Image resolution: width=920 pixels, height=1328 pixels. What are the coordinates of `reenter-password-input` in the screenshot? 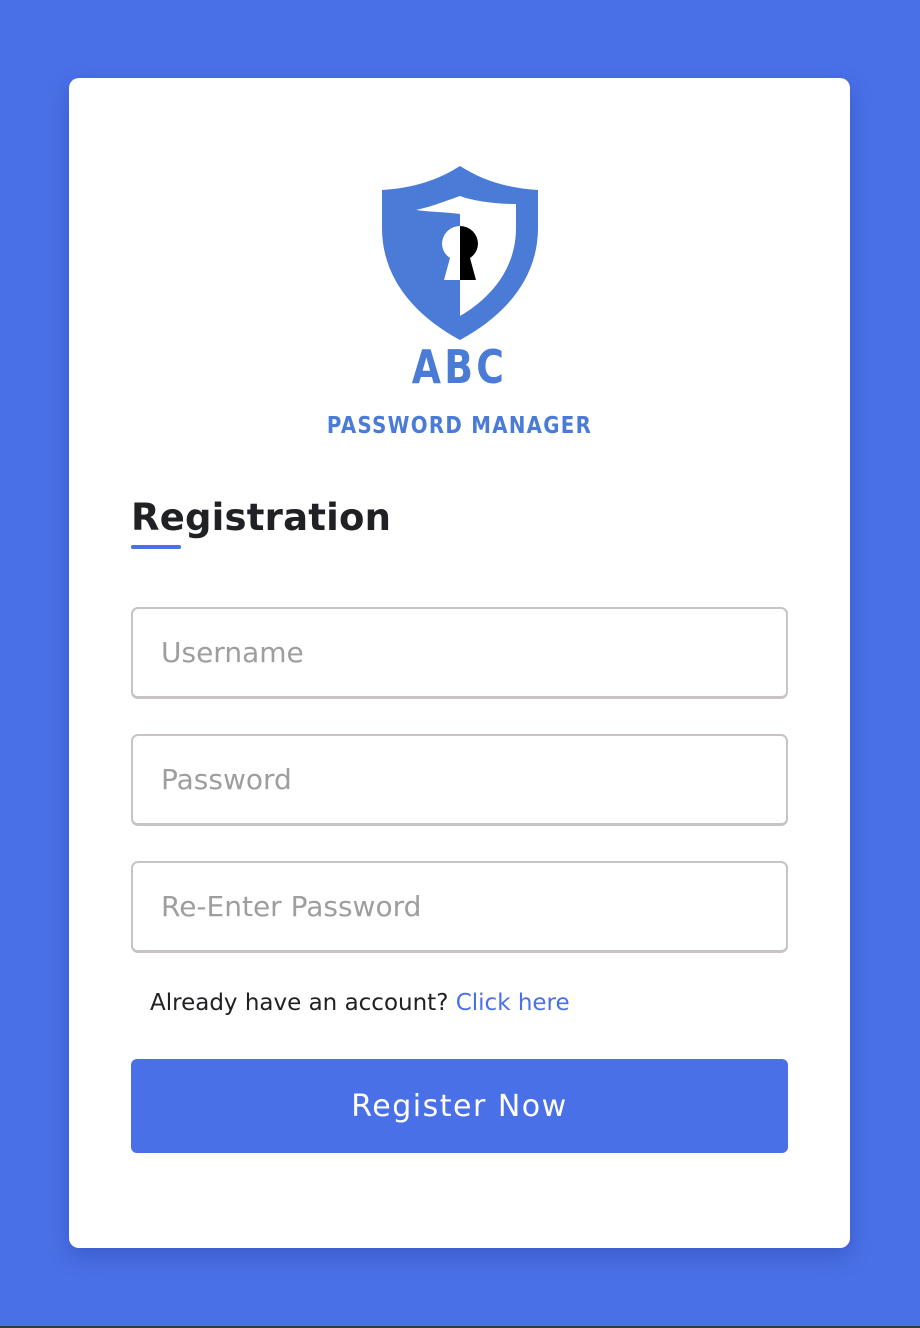 It's located at (459, 907).